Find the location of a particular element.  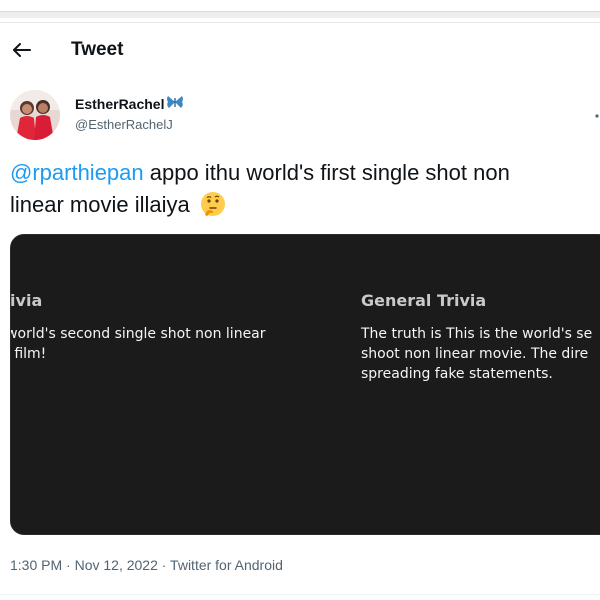

mention-link: @rparthiepan is located at coordinates (77, 172).